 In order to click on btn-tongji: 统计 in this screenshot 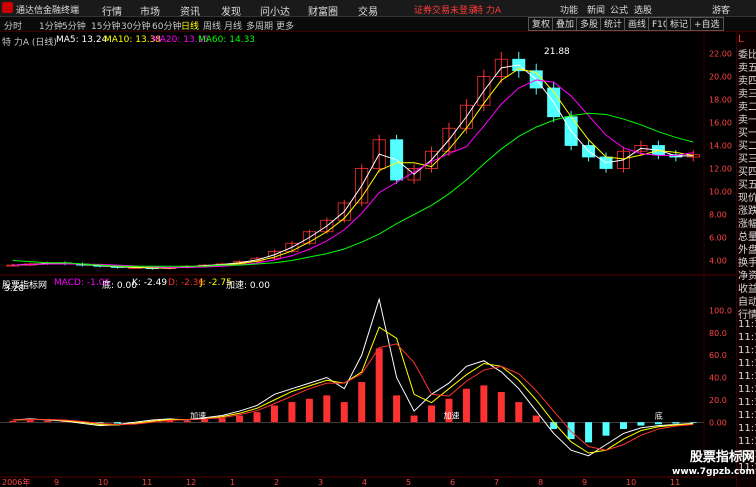, I will do `click(613, 24)`.